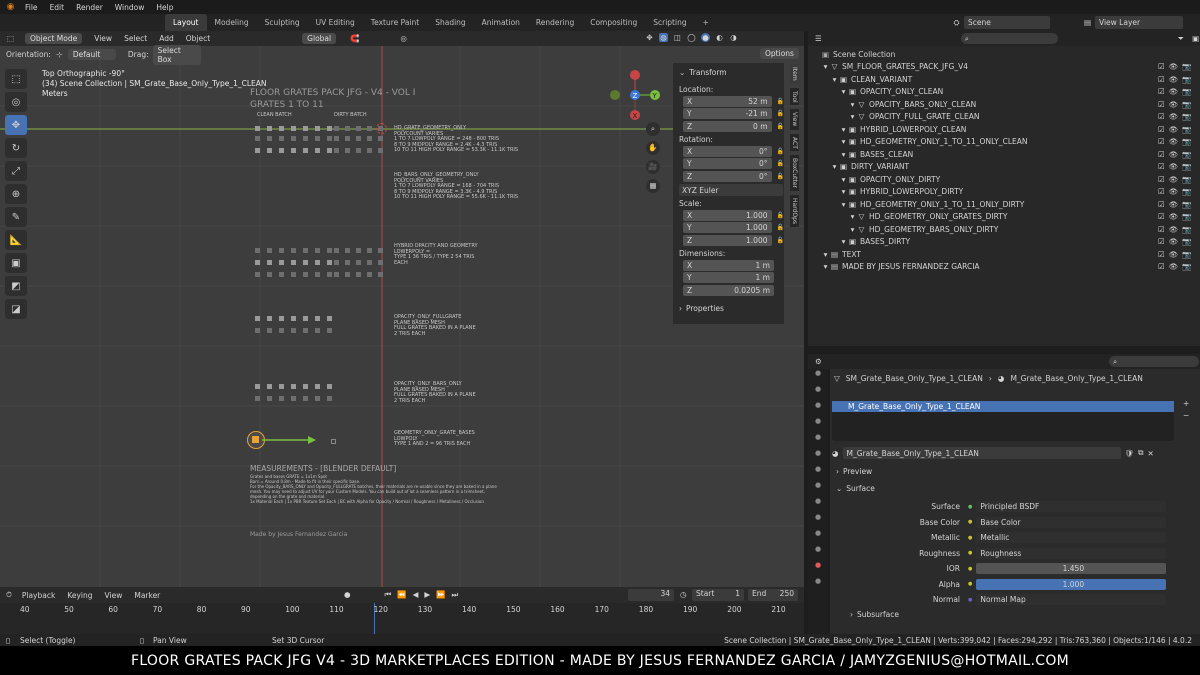 This screenshot has width=1200, height=675. Describe the element at coordinates (636, 97) in the screenshot. I see `navigation-gizmo: Y Z X` at that location.